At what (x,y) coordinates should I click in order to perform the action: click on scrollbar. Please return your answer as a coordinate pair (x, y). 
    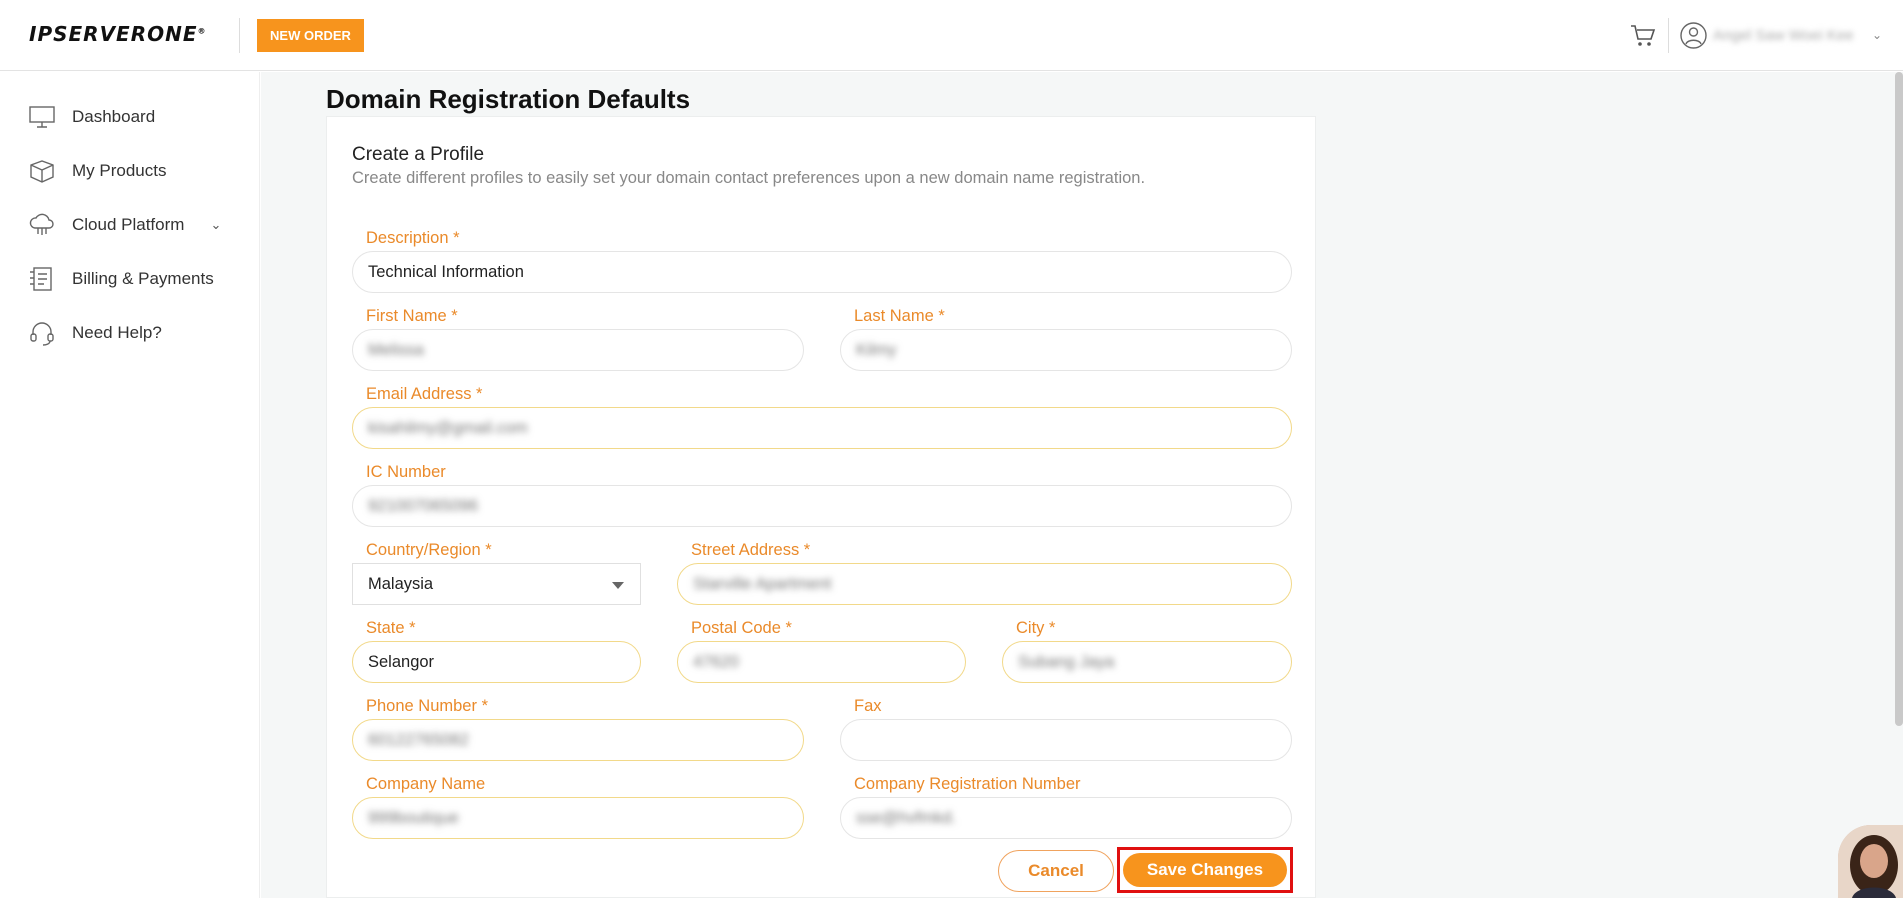
    Looking at the image, I should click on (1899, 399).